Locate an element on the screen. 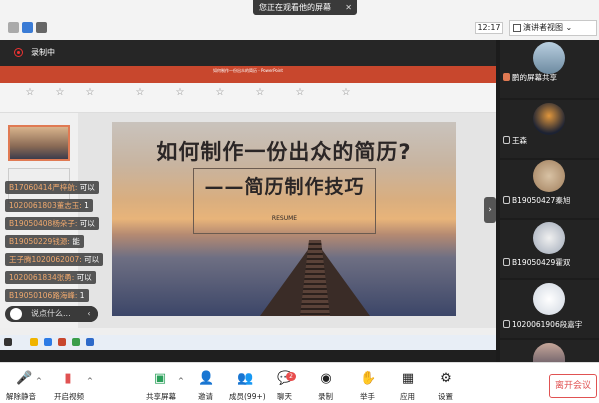 This screenshot has height=403, width=599. chat-message: 1020061803董志玉: 1 is located at coordinates (49, 205).